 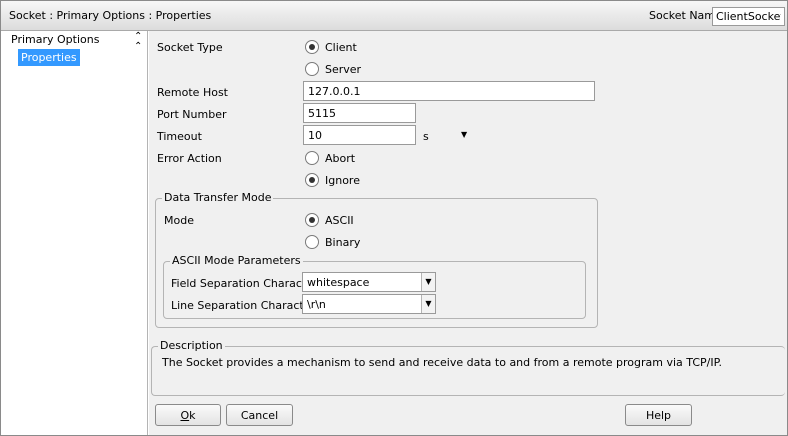 I want to click on field-separation-combo: whitespace ▼, so click(x=369, y=282).